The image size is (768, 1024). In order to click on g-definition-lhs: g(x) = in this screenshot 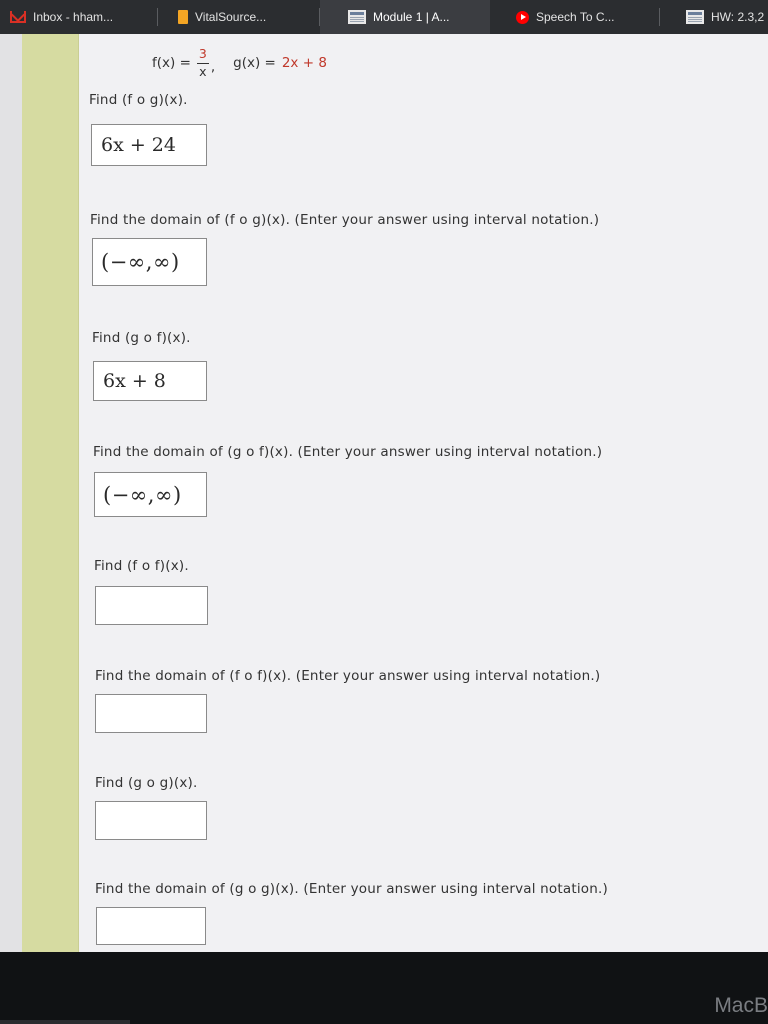, I will do `click(254, 63)`.